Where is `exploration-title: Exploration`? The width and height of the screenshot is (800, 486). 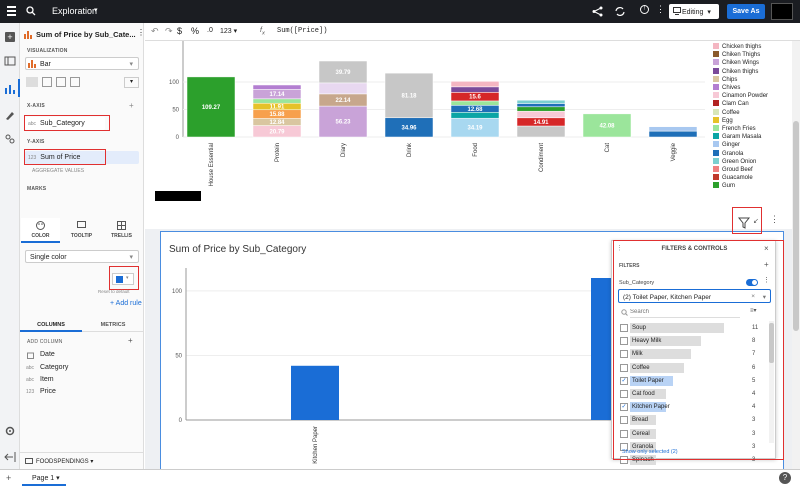
exploration-title: Exploration is located at coordinates (74, 11).